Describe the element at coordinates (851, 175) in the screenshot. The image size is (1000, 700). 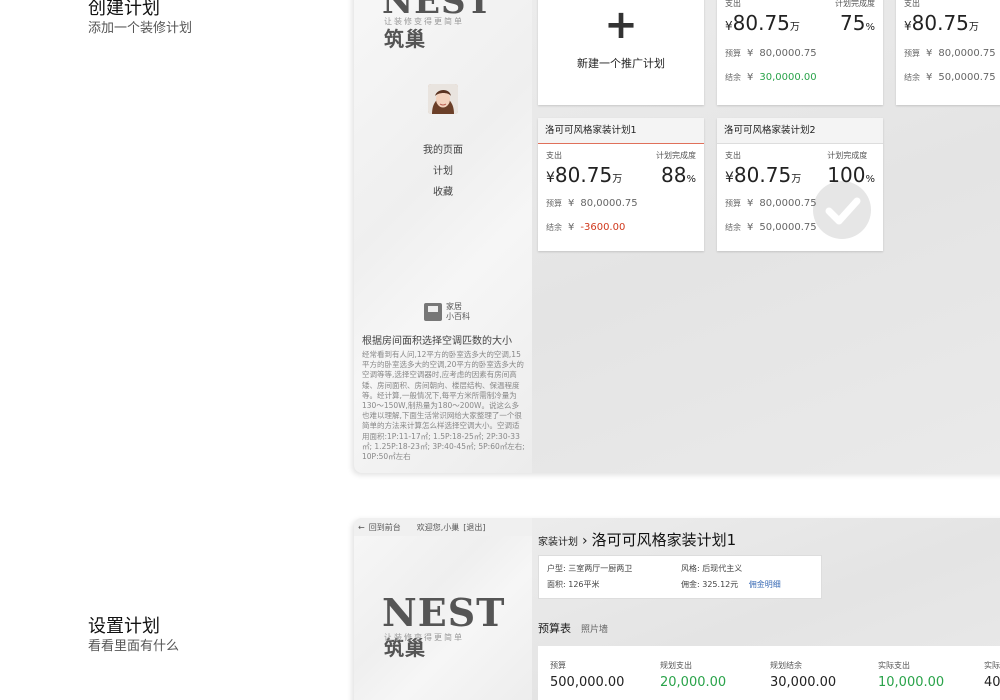
I see `completion-value: 100%` at that location.